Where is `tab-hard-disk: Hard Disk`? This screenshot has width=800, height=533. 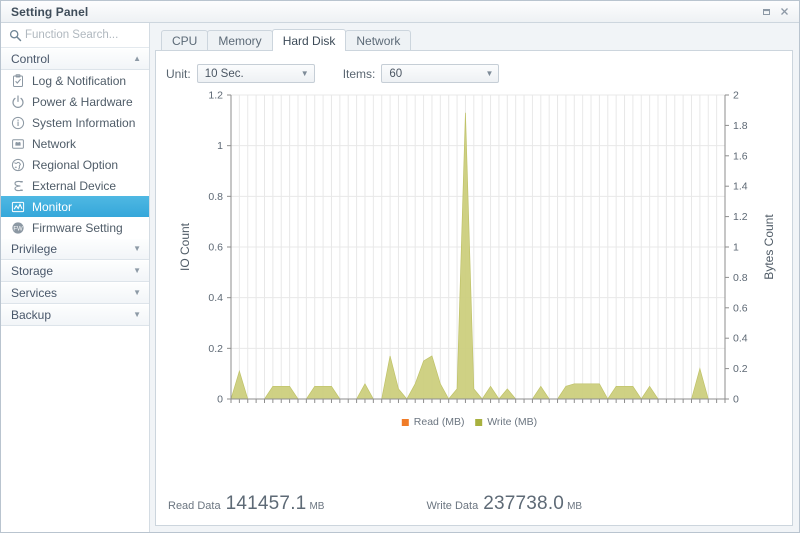
tab-hard-disk: Hard Disk is located at coordinates (309, 40).